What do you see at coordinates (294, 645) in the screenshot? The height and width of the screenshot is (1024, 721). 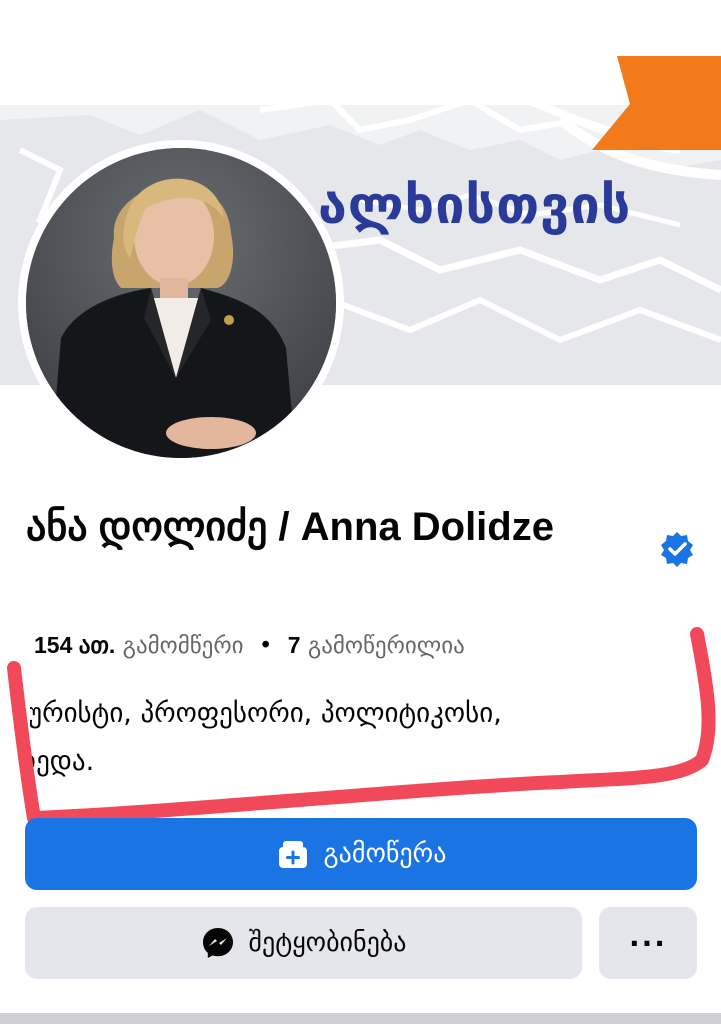 I see `following-count: 7` at bounding box center [294, 645].